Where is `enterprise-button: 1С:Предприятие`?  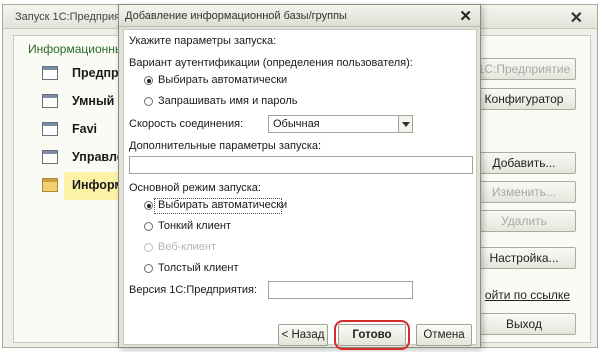
enterprise-button: 1С:Предприятие is located at coordinates (524, 69).